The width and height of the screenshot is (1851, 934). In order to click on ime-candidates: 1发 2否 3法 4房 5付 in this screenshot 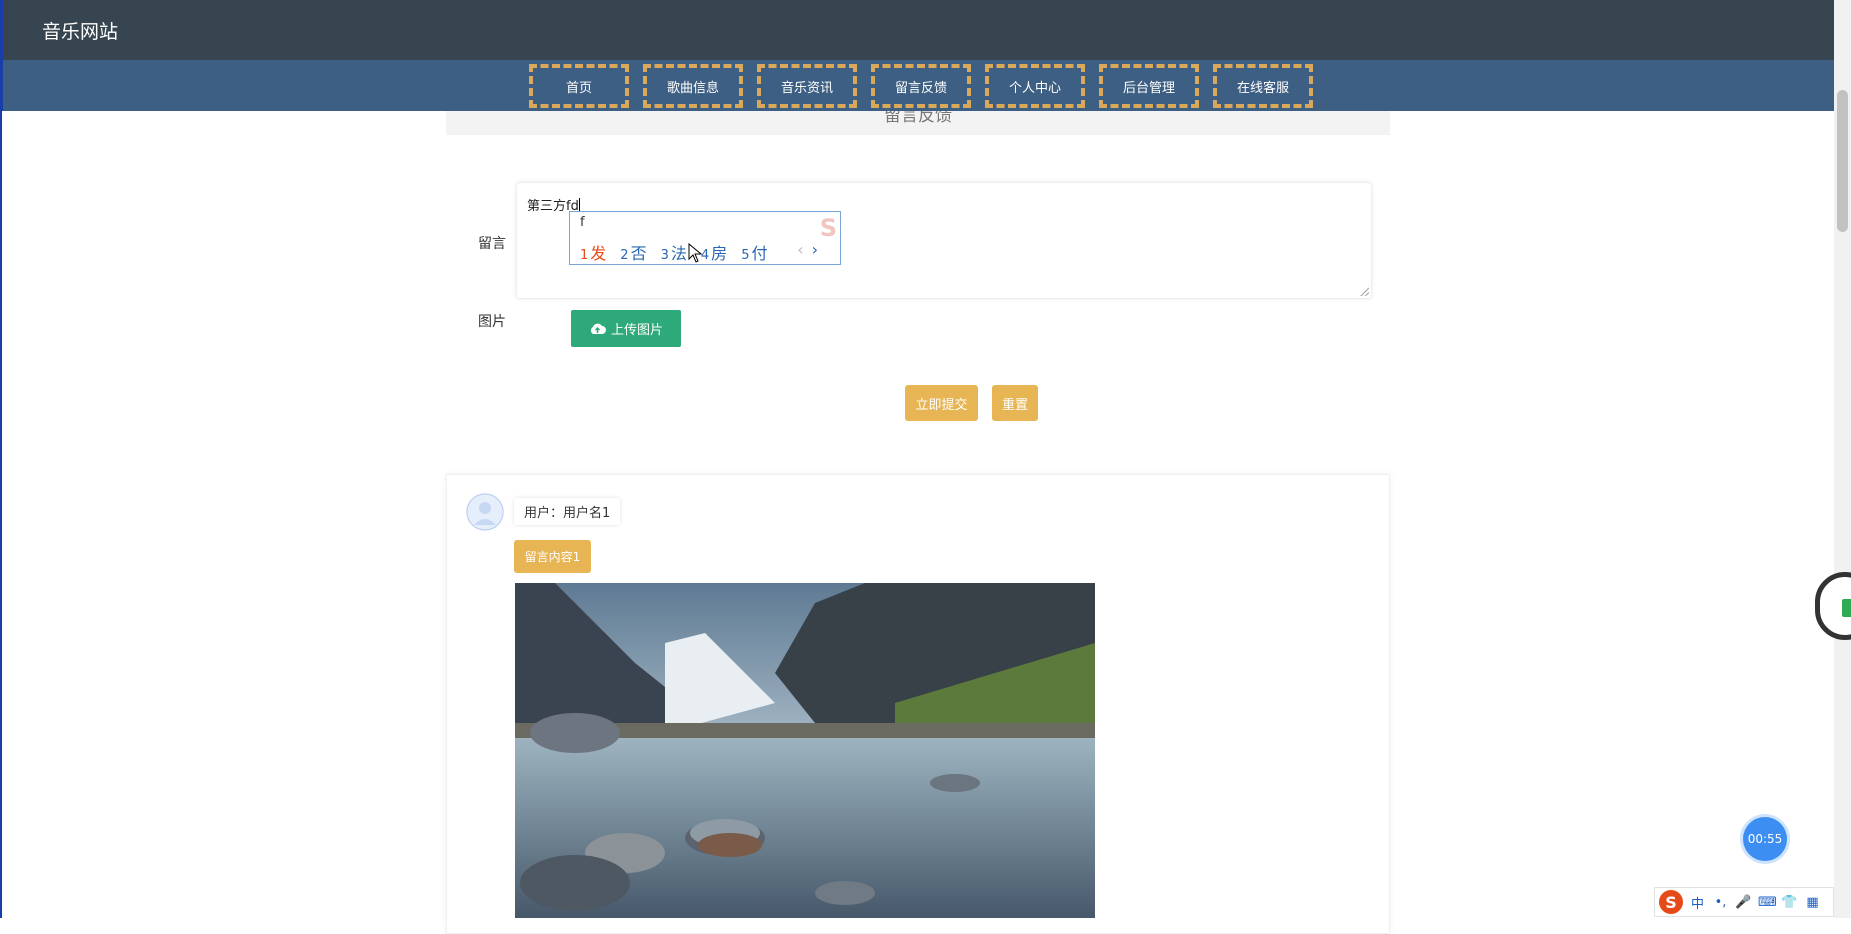, I will do `click(673, 252)`.